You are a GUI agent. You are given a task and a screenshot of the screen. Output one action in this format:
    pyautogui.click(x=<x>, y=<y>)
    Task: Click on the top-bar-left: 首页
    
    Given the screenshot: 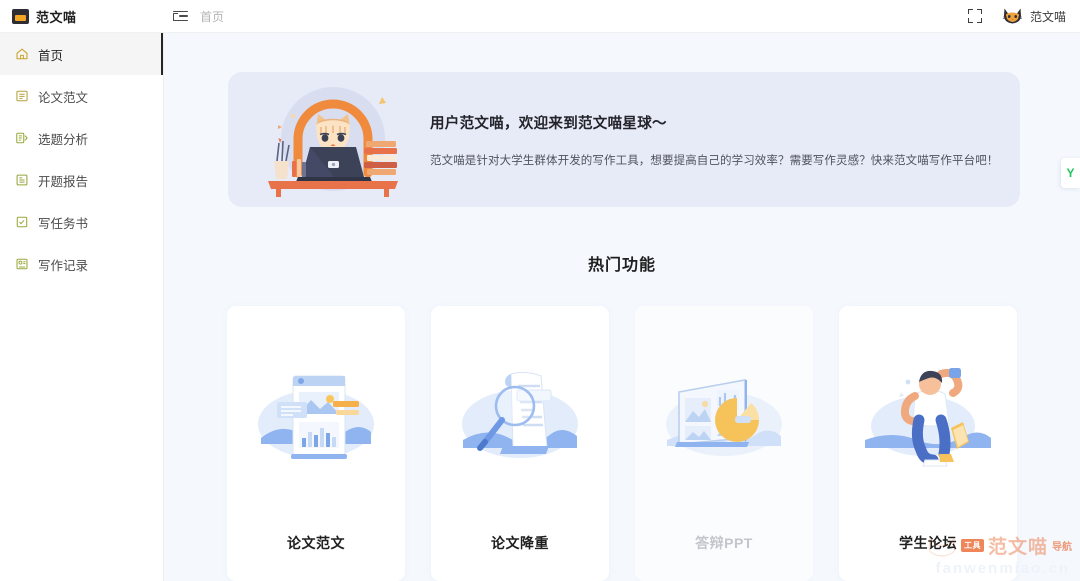 What is the action you would take?
    pyautogui.click(x=194, y=16)
    